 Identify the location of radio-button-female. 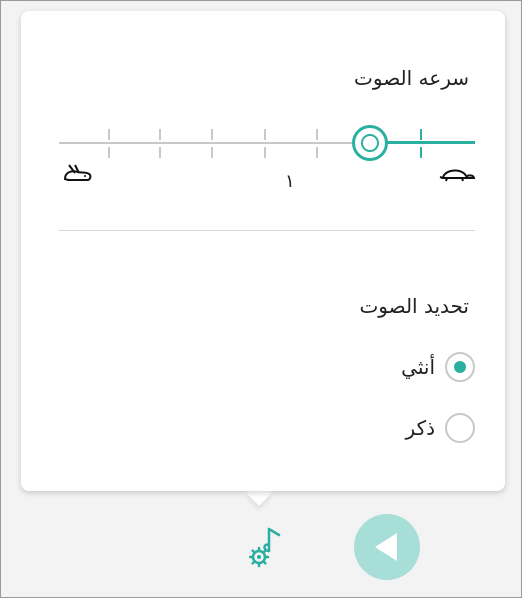
(460, 367).